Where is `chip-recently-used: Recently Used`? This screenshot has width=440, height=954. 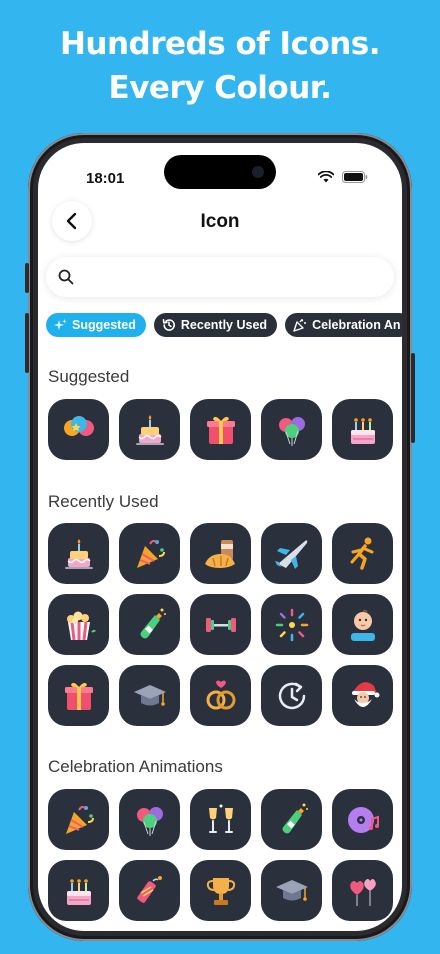 chip-recently-used: Recently Used is located at coordinates (215, 325).